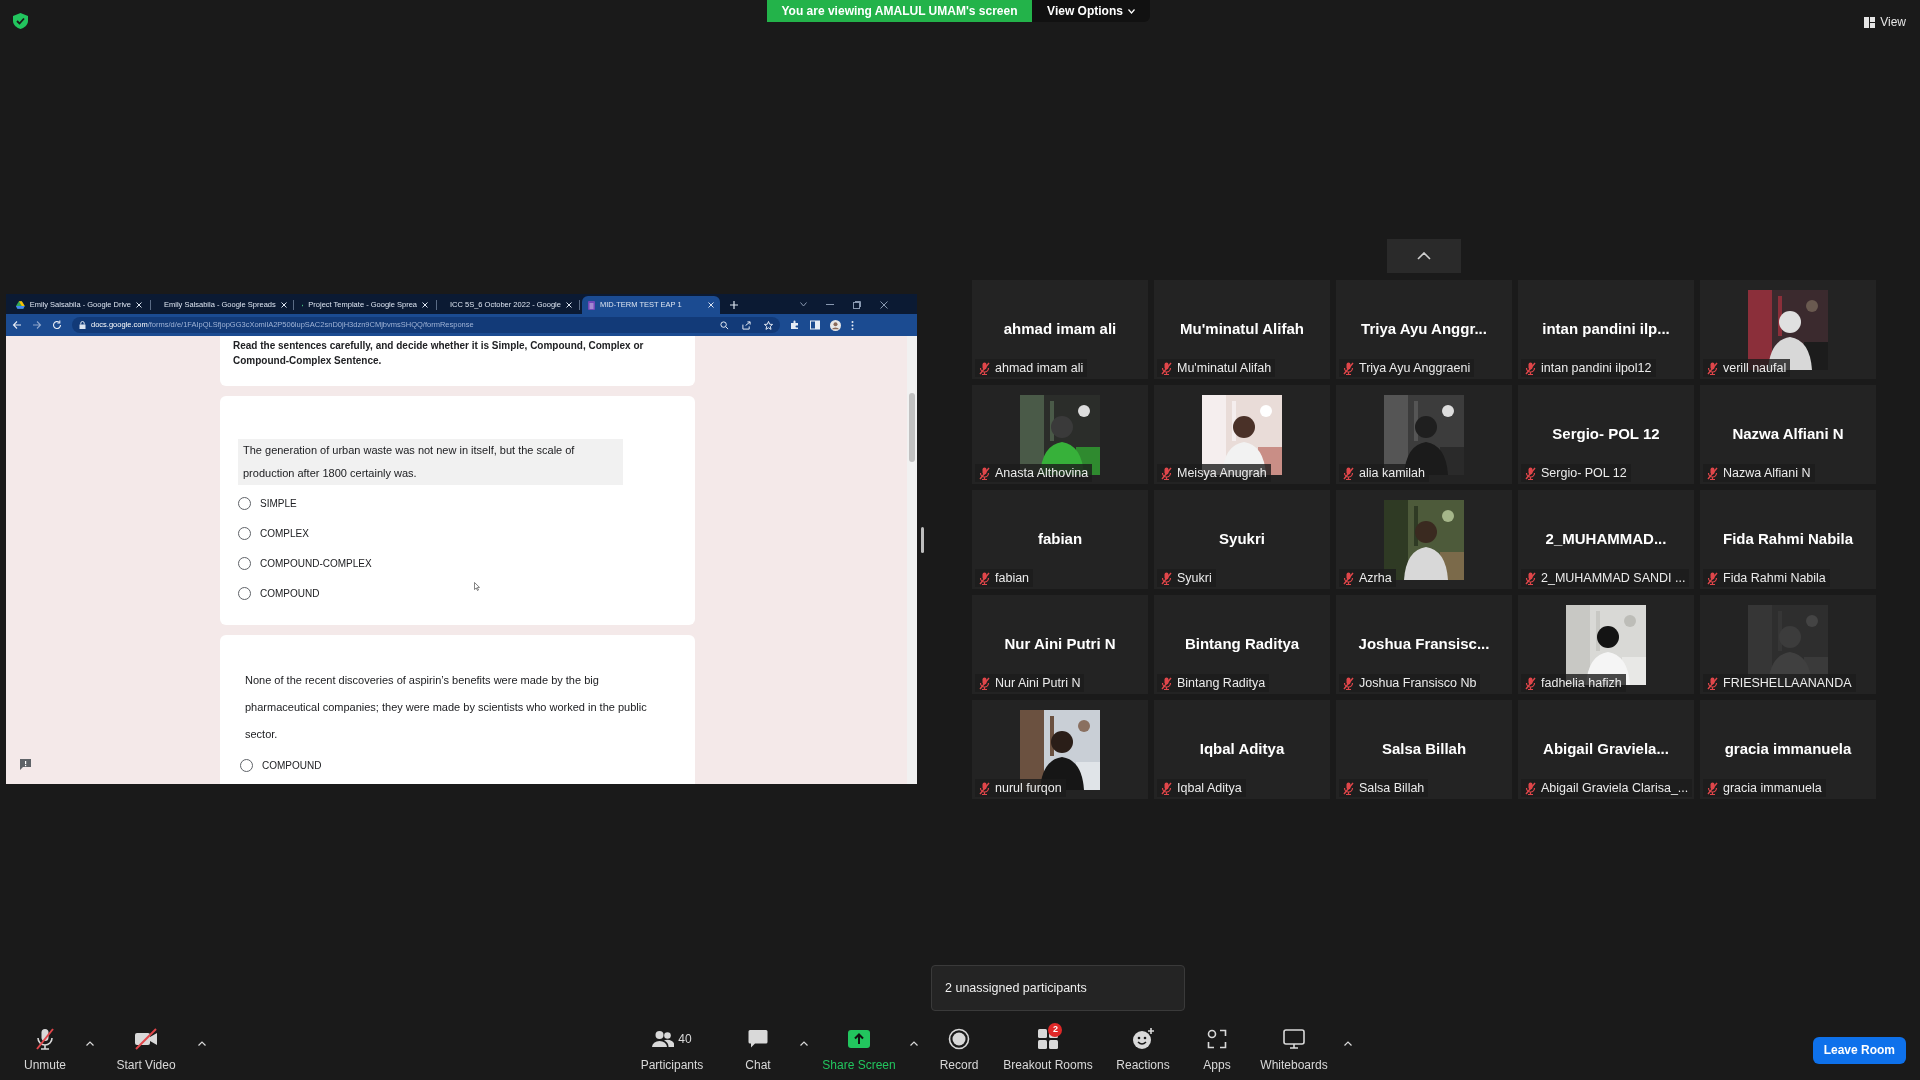 The height and width of the screenshot is (1080, 1920). Describe the element at coordinates (1392, 473) in the screenshot. I see `participant-name: alia kamilah` at that location.